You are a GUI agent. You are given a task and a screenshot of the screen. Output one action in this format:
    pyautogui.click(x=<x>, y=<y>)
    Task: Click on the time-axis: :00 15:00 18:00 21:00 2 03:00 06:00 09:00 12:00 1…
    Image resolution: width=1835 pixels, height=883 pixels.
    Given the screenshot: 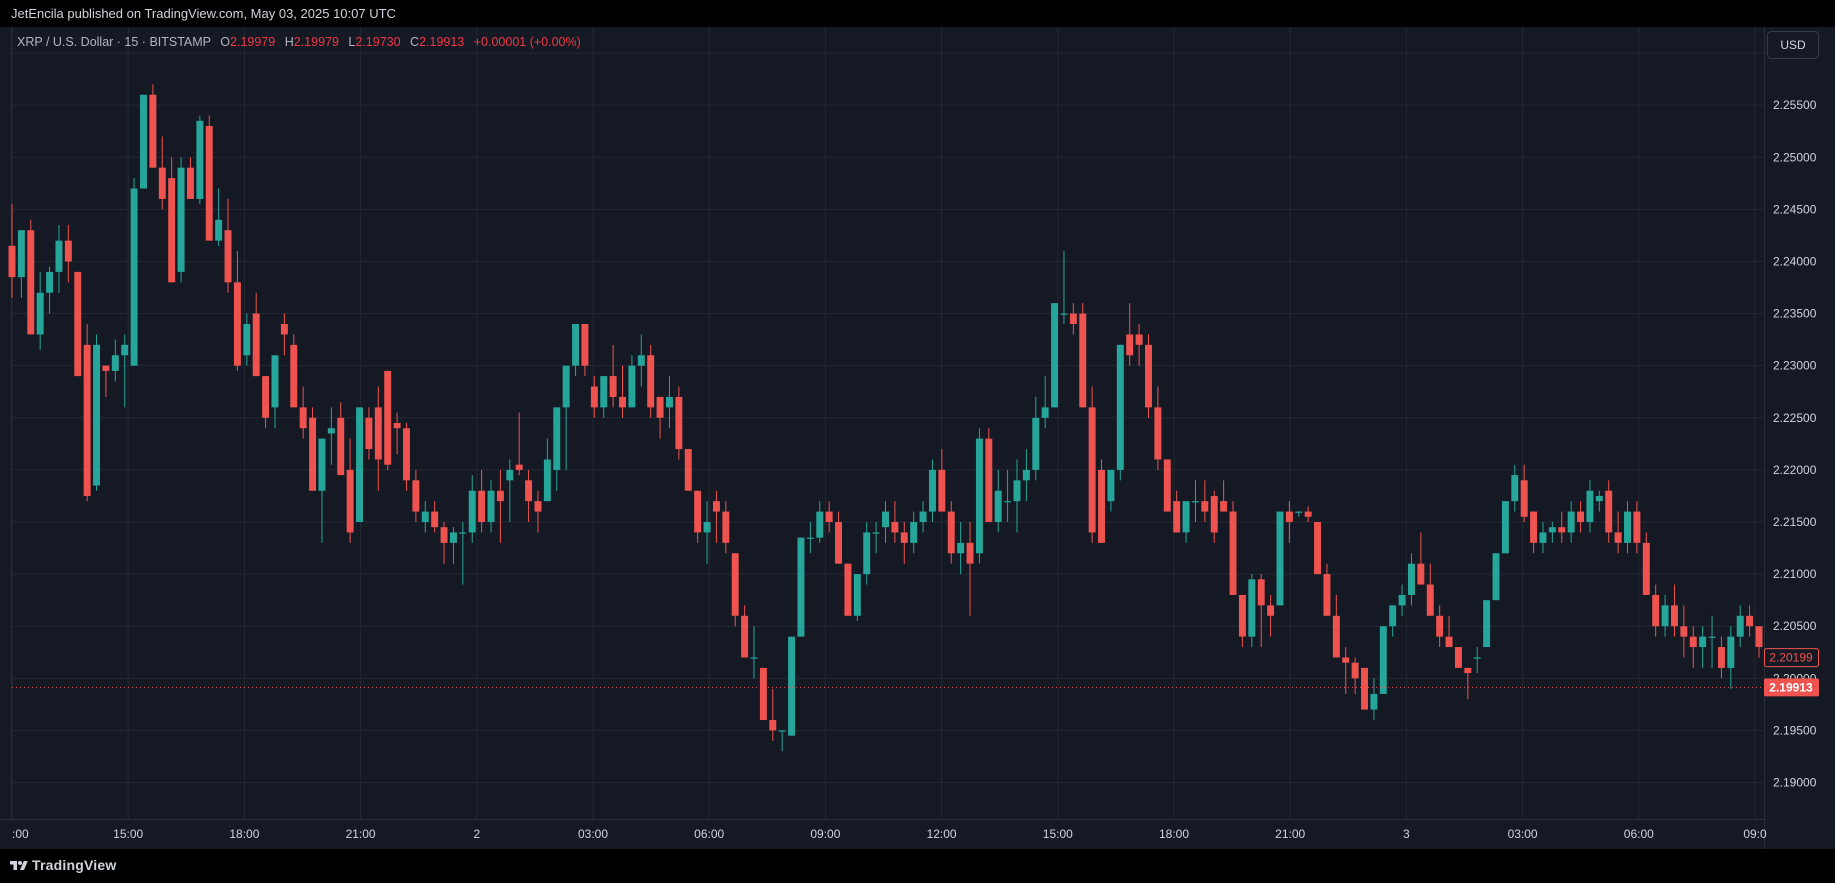 What is the action you would take?
    pyautogui.click(x=889, y=834)
    